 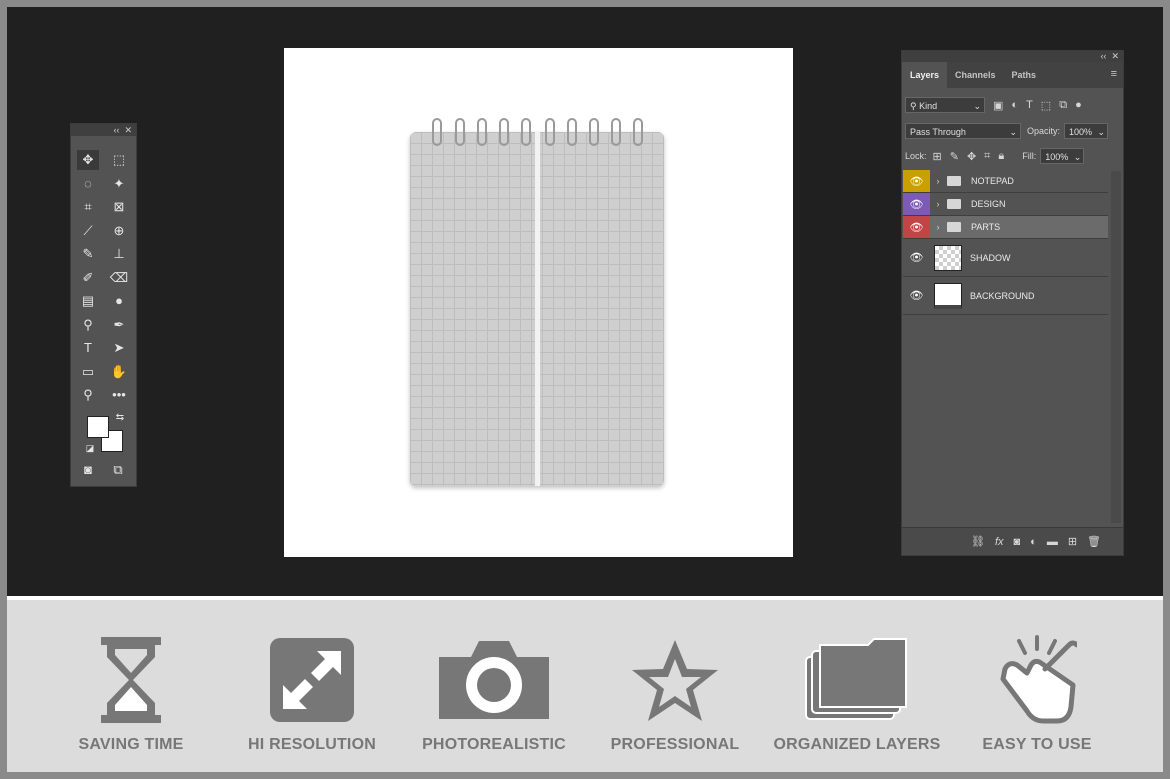 I want to click on rectangle-tool-icon: ▭, so click(x=88, y=372).